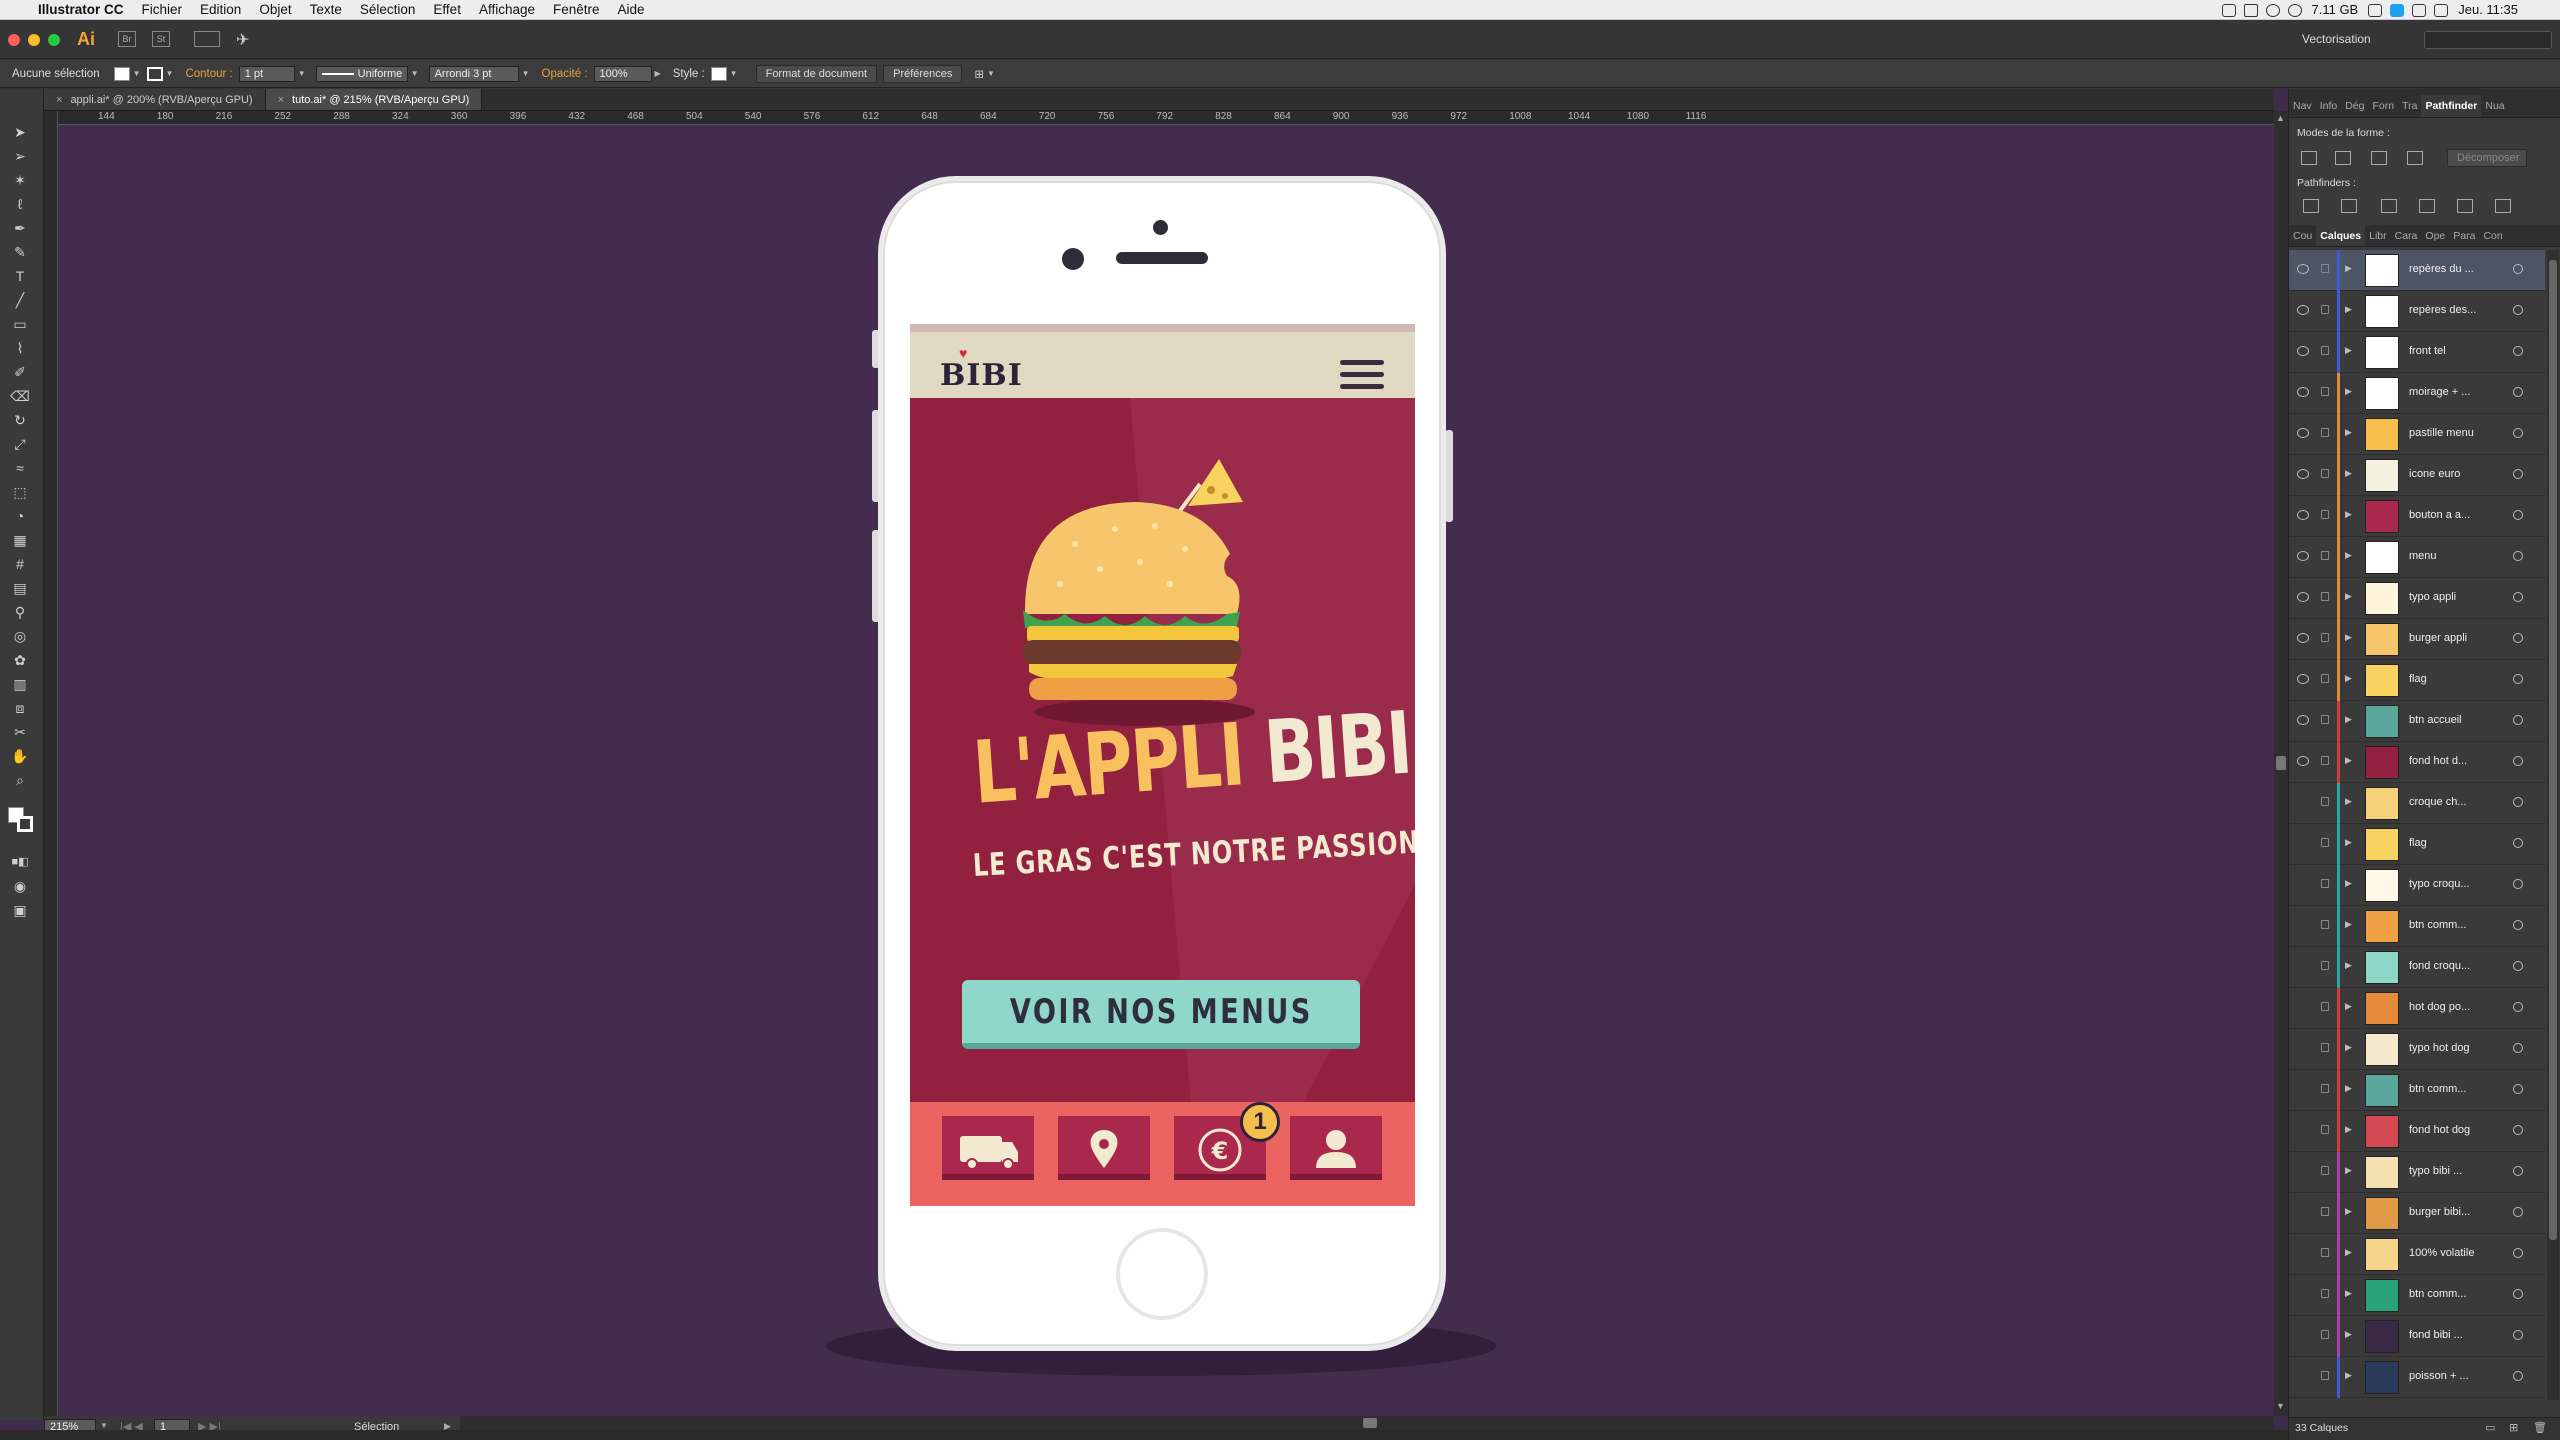  What do you see at coordinates (20, 756) in the screenshot?
I see `hand-tool-icon: ✋` at bounding box center [20, 756].